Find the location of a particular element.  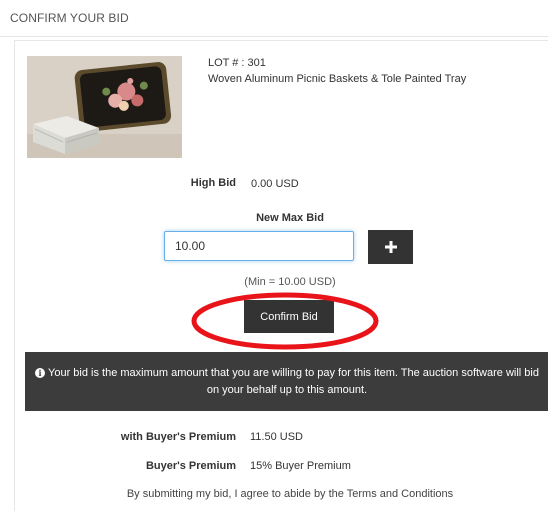

increase-bid-button is located at coordinates (390, 247).